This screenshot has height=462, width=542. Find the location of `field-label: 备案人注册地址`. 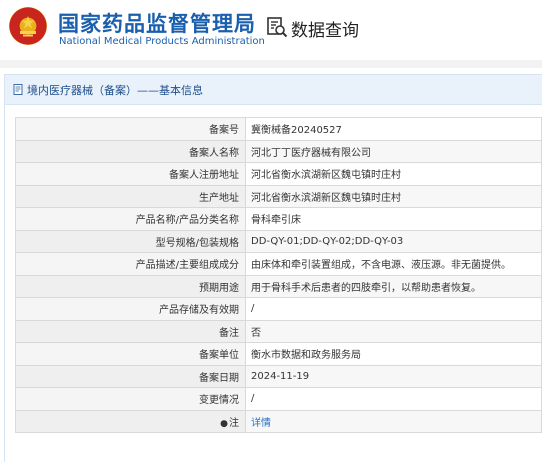

field-label: 备案人注册地址 is located at coordinates (130, 174).